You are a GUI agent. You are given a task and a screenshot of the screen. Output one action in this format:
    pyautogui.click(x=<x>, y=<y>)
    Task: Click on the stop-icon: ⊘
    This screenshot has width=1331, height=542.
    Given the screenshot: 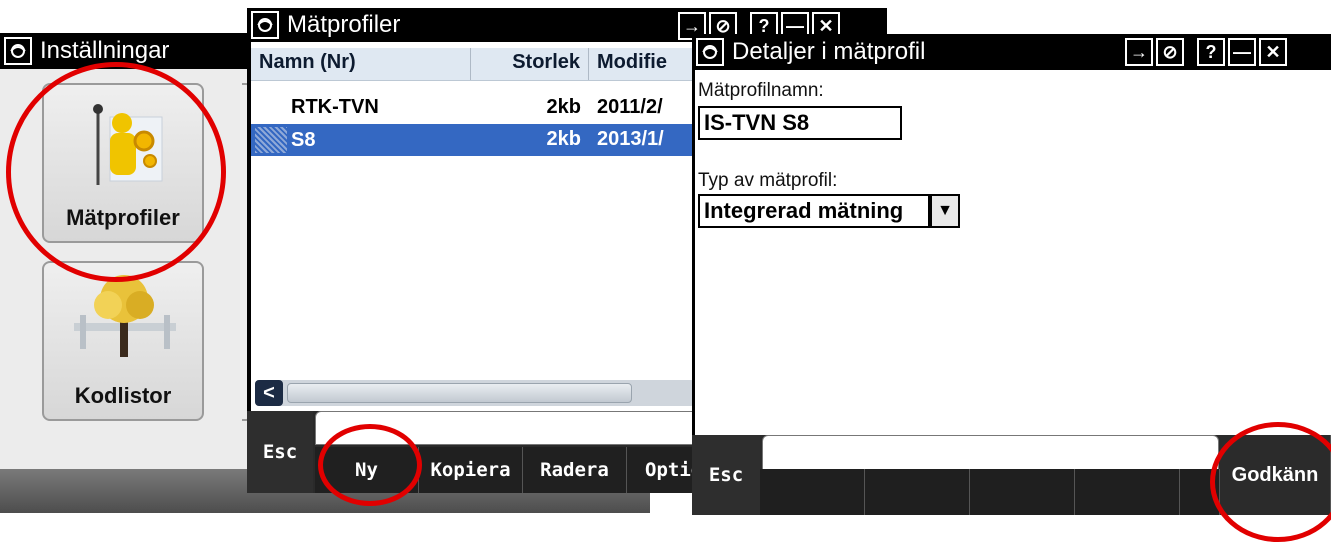 What is the action you would take?
    pyautogui.click(x=1170, y=52)
    